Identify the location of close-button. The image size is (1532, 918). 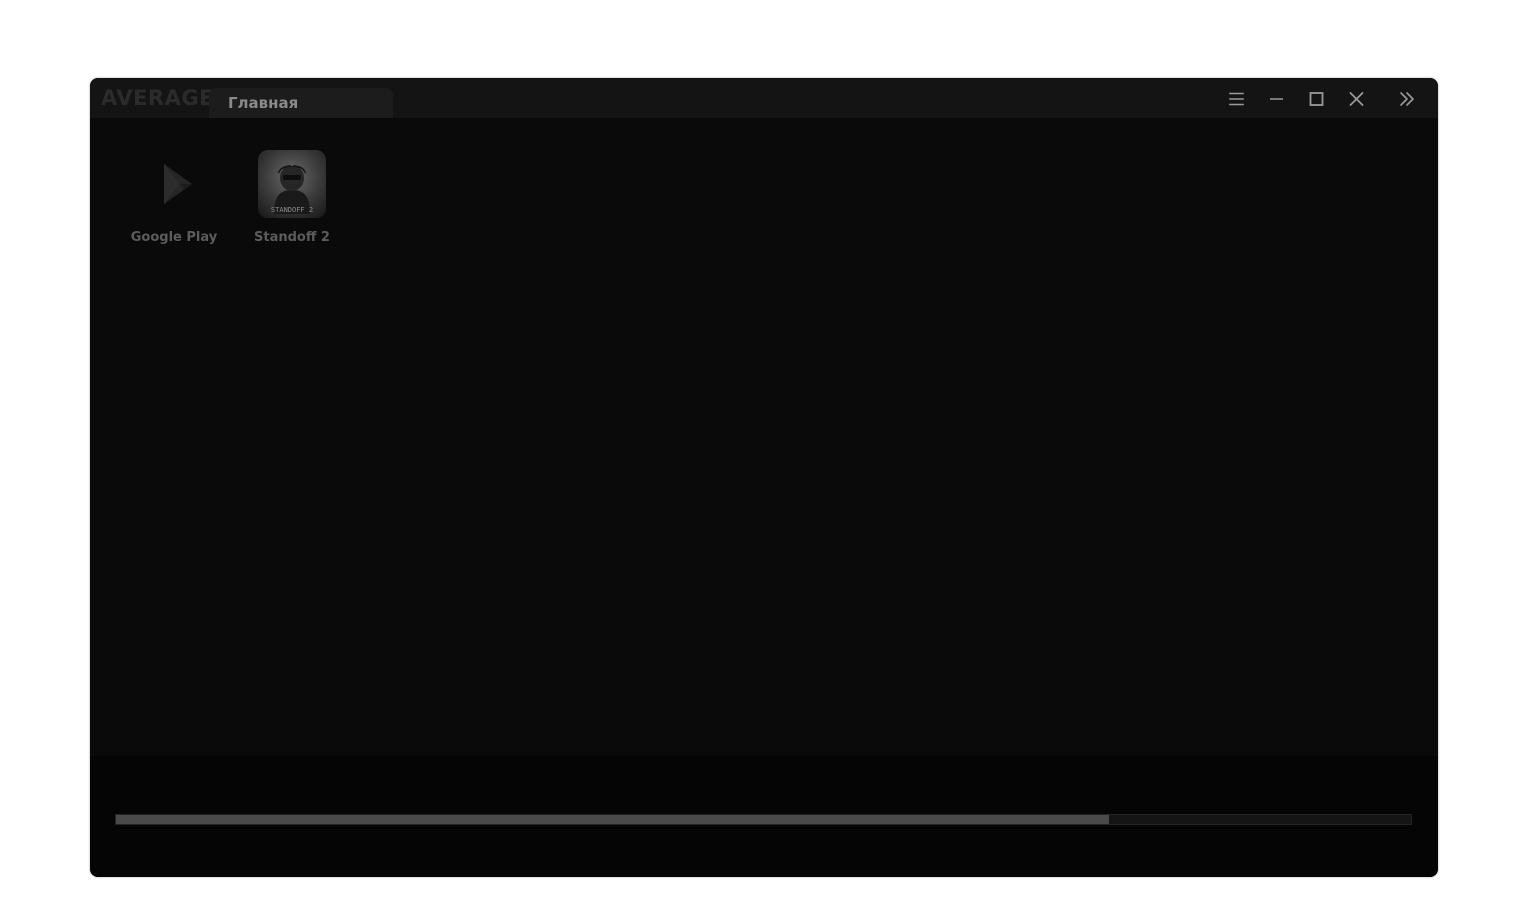
(1356, 99).